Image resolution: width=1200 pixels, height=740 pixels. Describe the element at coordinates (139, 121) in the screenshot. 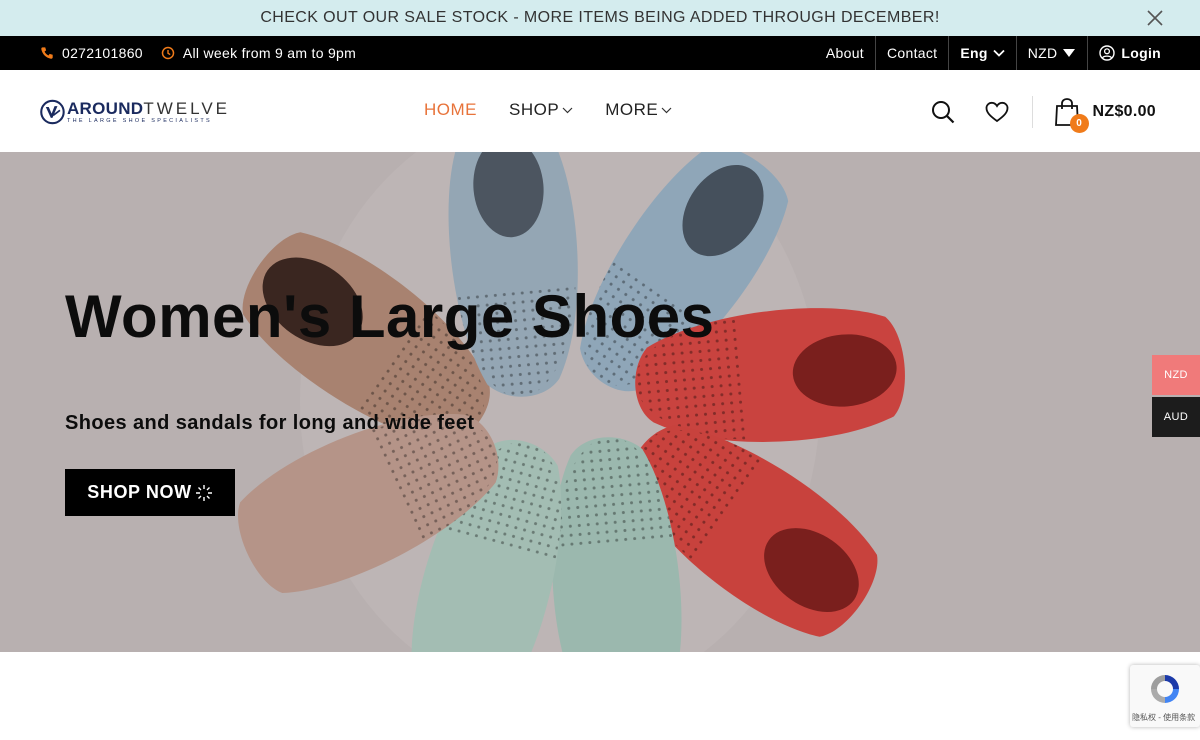

I see `logo-tagline: THE LARGE SHOE SPECIALISTS` at that location.